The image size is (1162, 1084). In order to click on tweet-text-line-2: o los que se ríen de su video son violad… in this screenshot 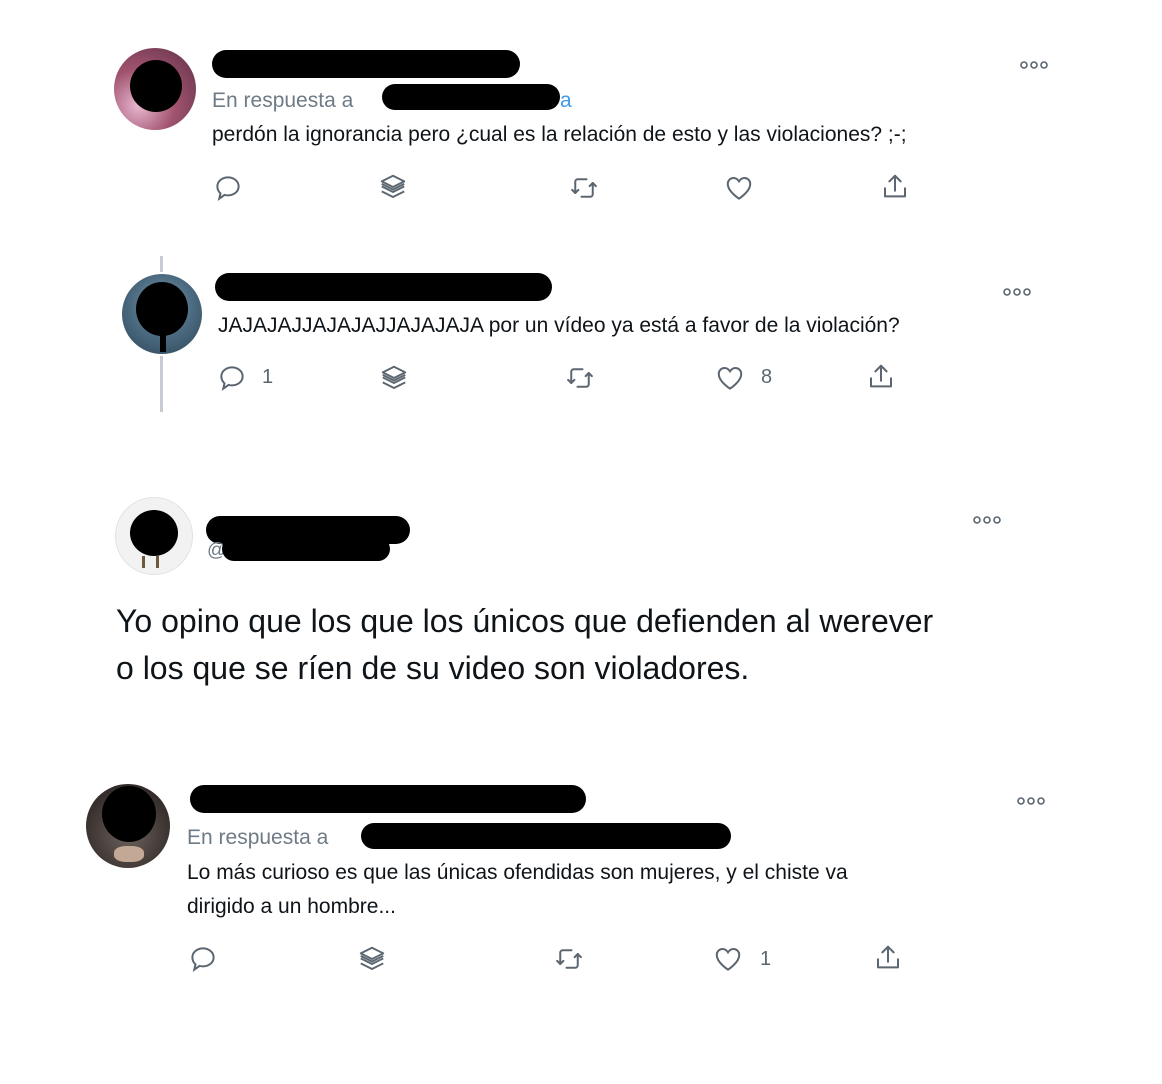, I will do `click(433, 668)`.